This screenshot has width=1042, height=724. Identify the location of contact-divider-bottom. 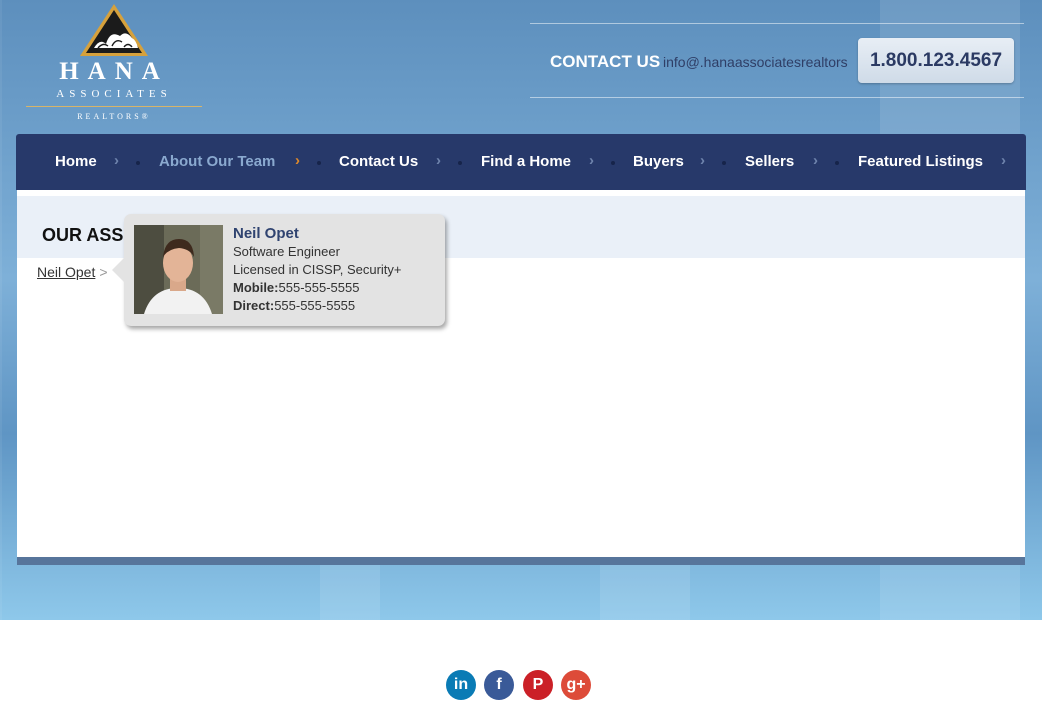
(777, 97).